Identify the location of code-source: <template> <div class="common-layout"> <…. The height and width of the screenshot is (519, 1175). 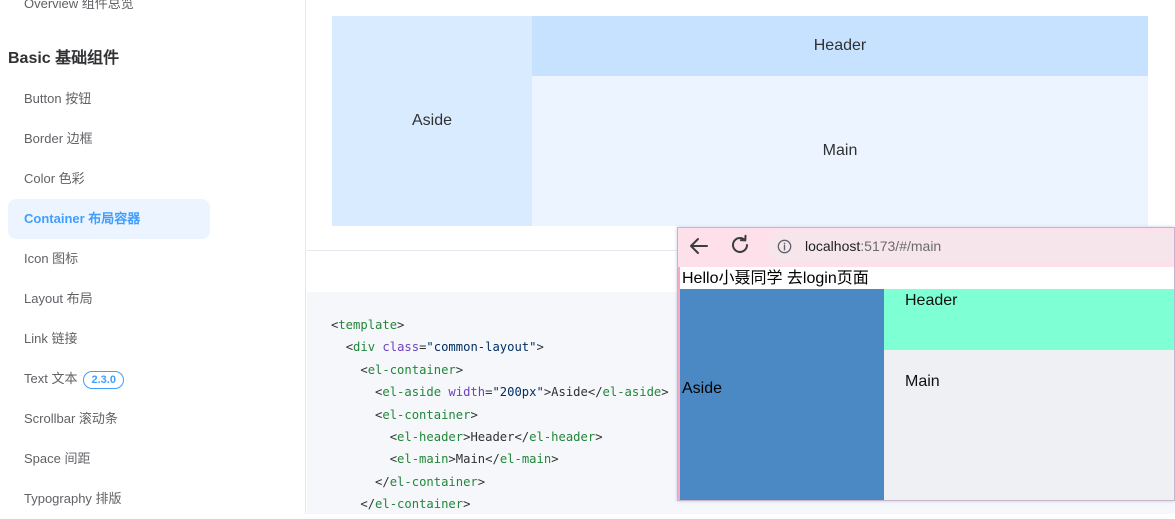
(500, 415).